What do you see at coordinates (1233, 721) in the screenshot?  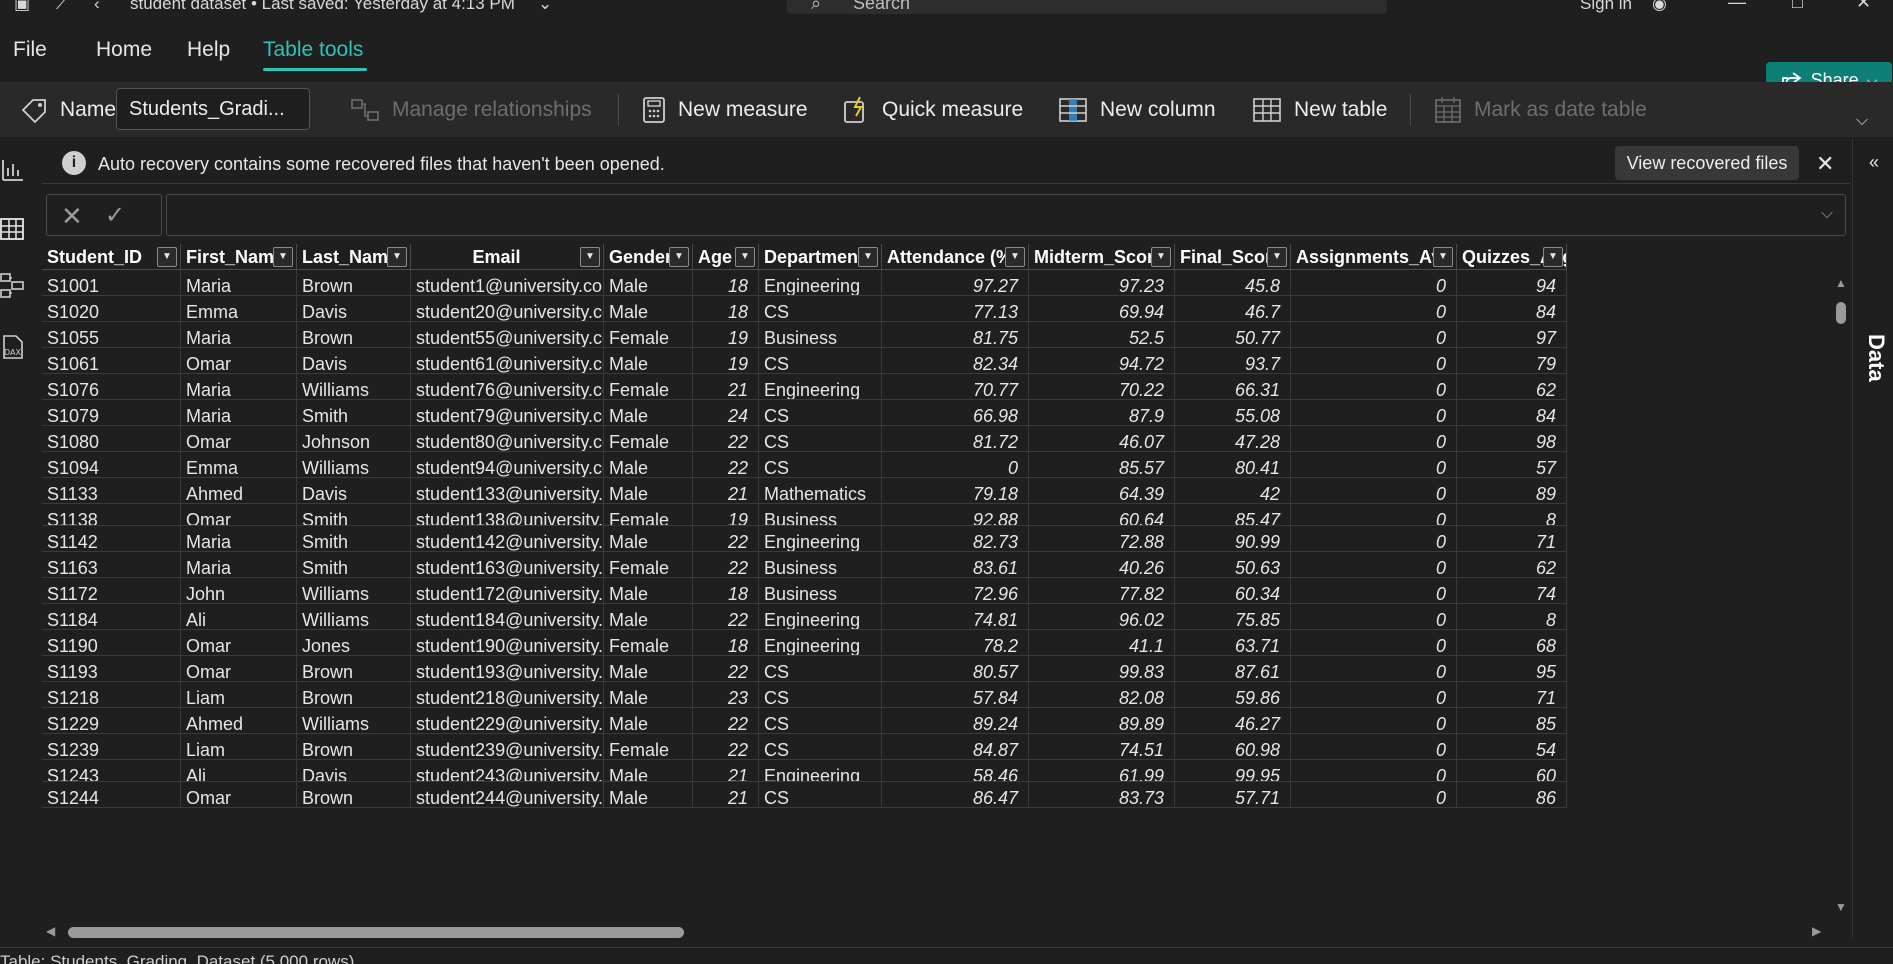 I see `table-cell: 46.27` at bounding box center [1233, 721].